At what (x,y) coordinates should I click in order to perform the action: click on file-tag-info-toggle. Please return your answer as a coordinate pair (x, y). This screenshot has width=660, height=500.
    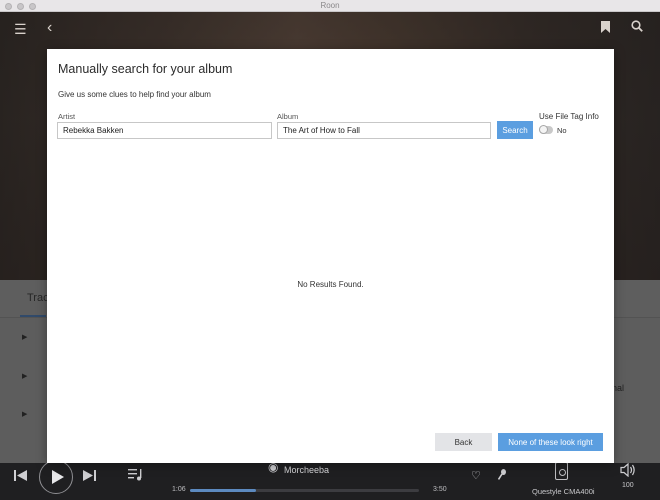
    Looking at the image, I should click on (546, 129).